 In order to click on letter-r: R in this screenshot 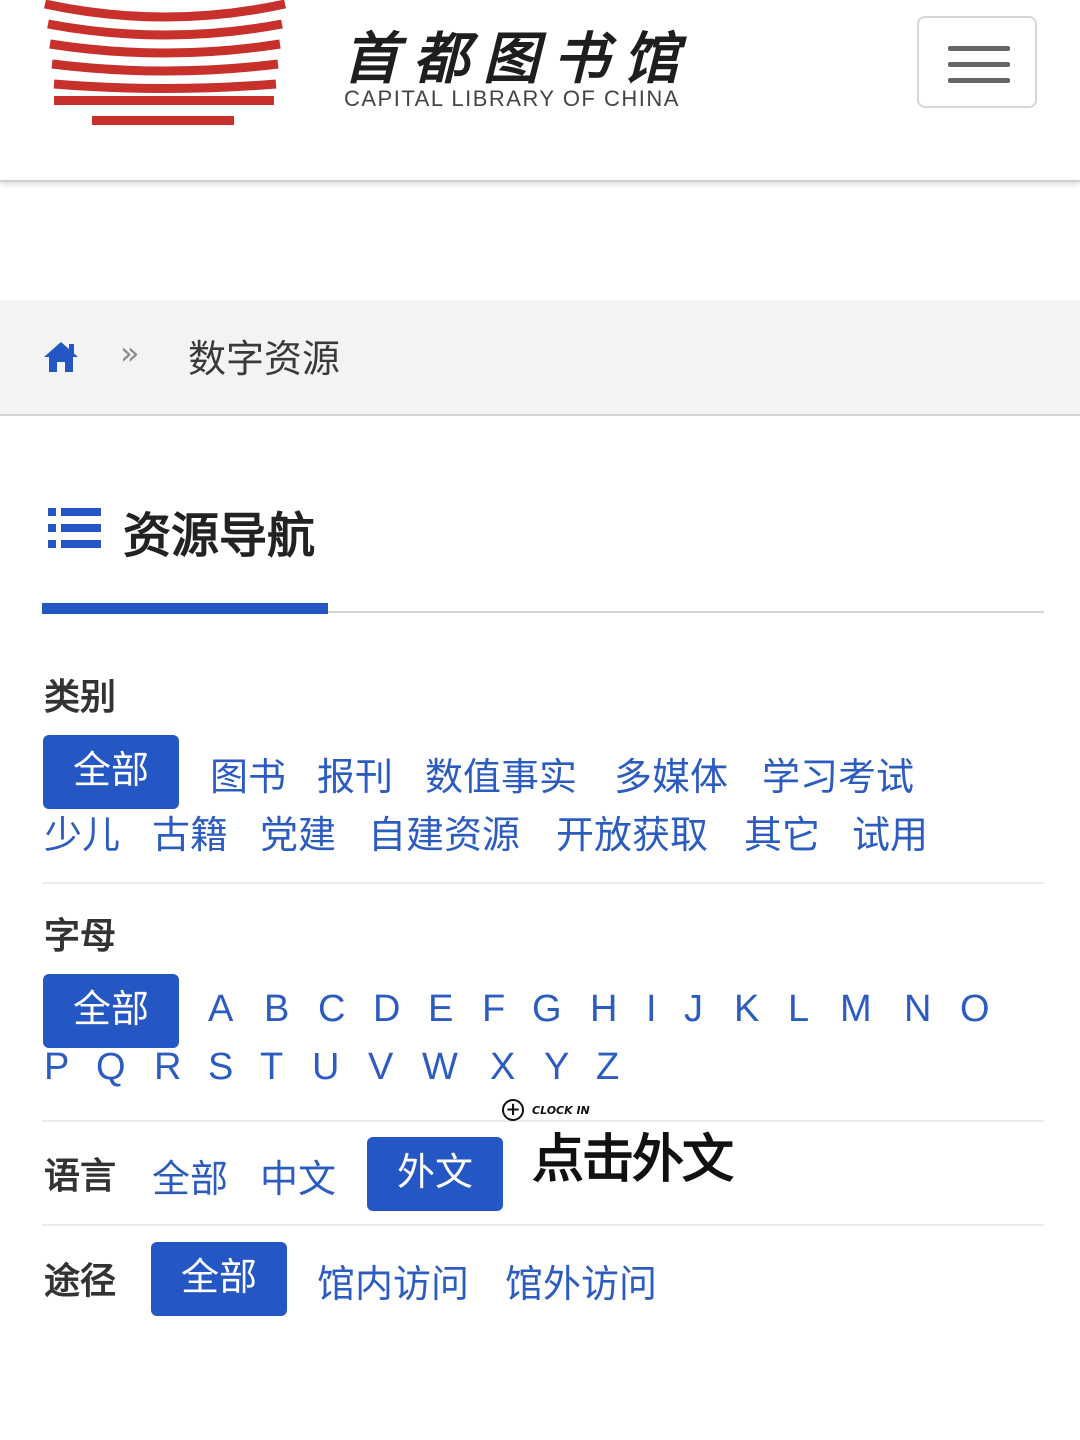, I will do `click(167, 1067)`.